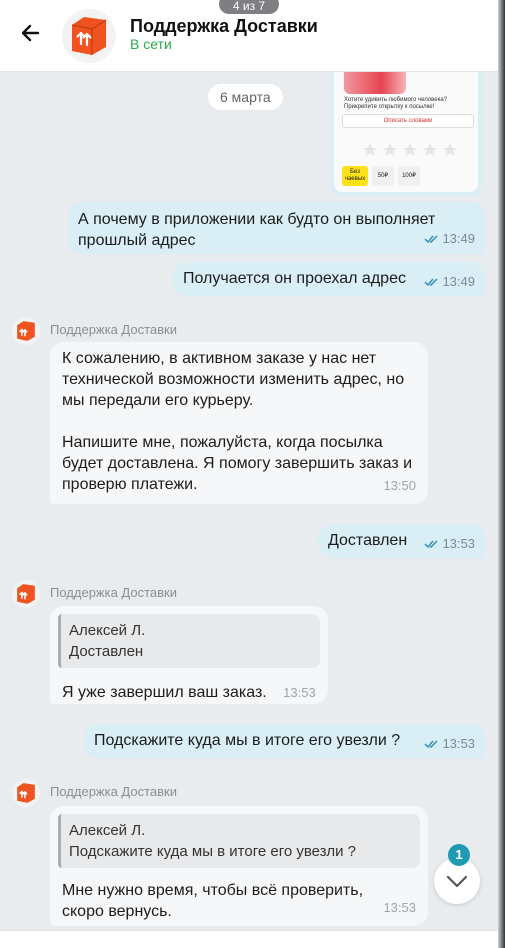  I want to click on quoted-message: Алексей Л. Доставлен, so click(189, 641).